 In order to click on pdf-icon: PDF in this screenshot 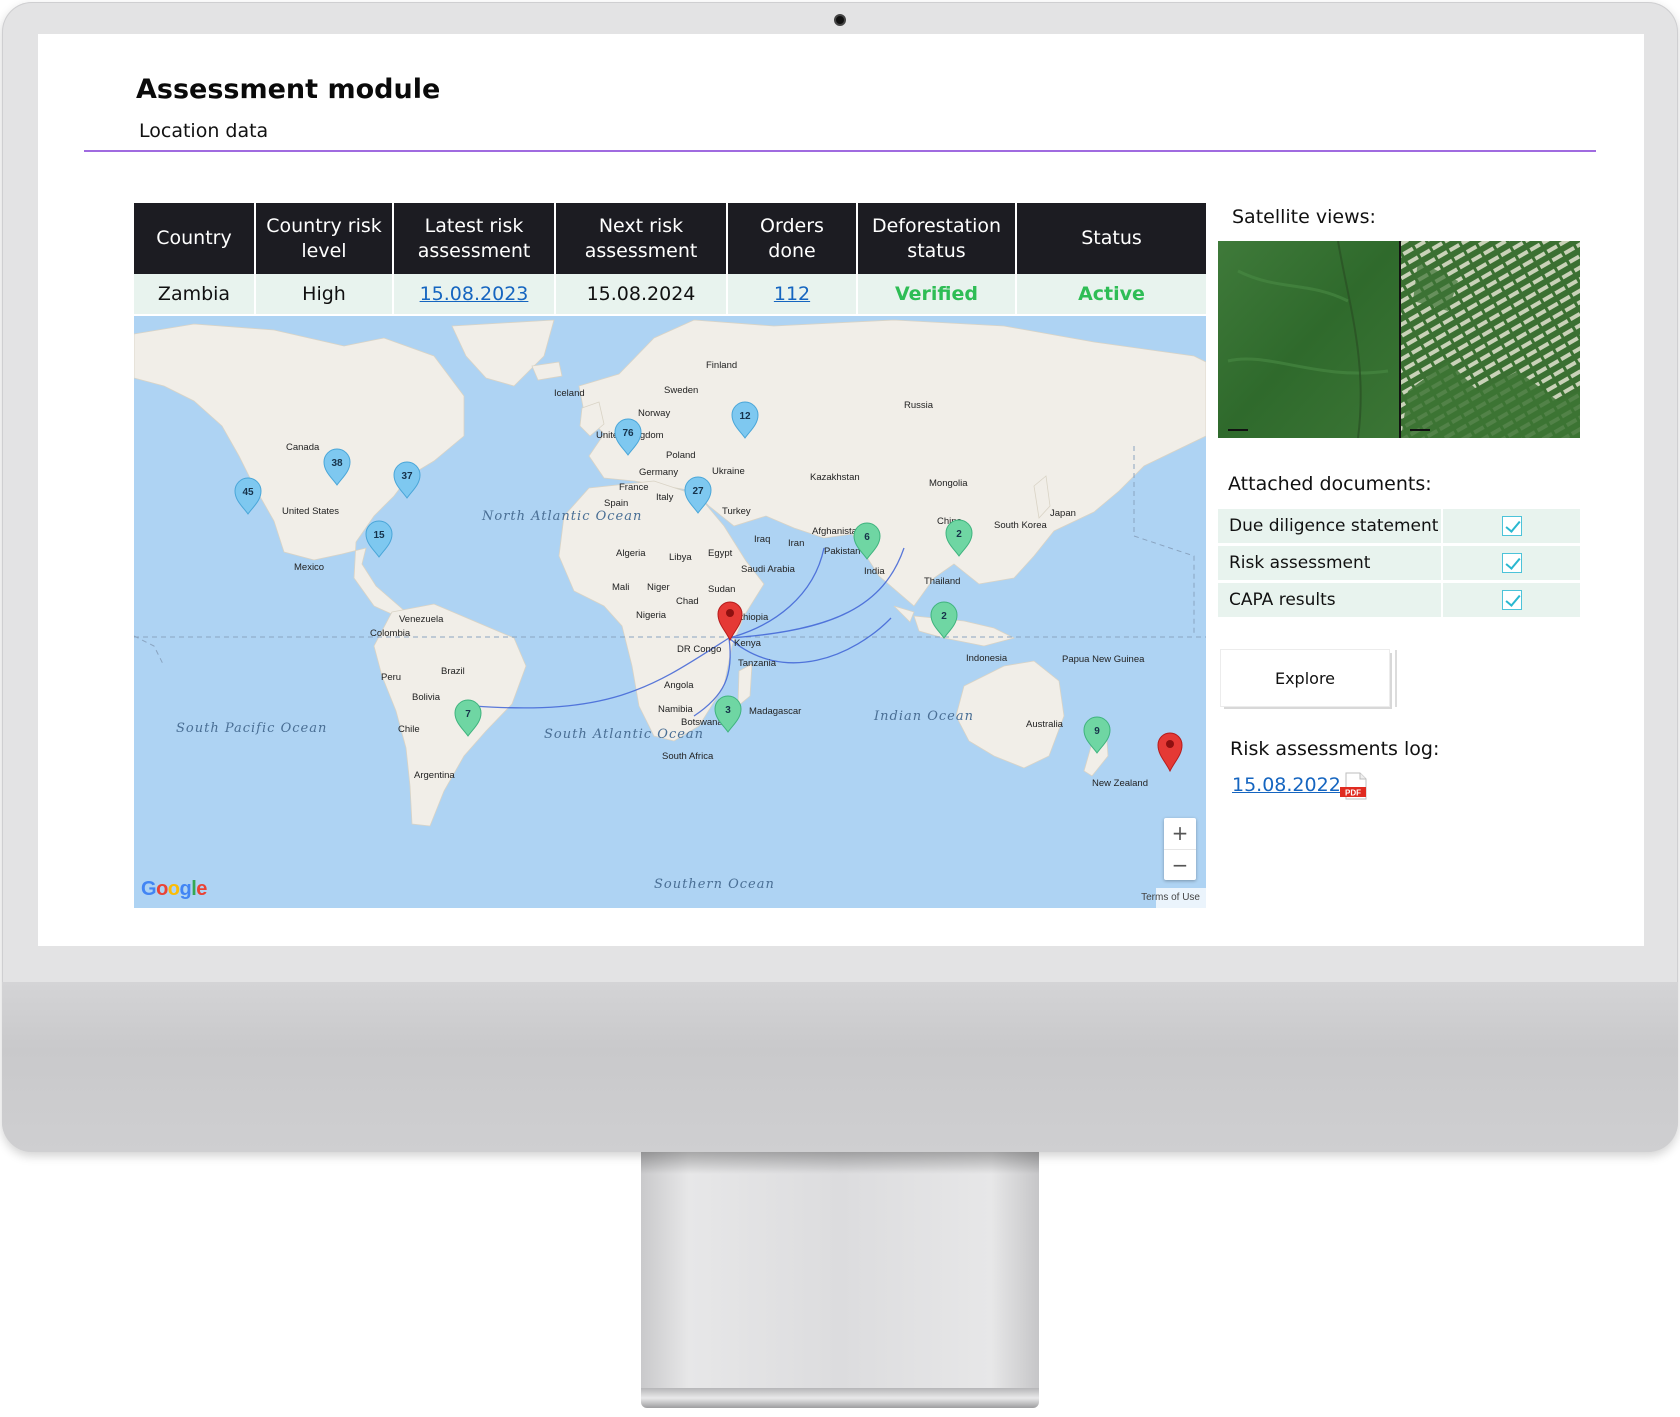, I will do `click(1354, 786)`.